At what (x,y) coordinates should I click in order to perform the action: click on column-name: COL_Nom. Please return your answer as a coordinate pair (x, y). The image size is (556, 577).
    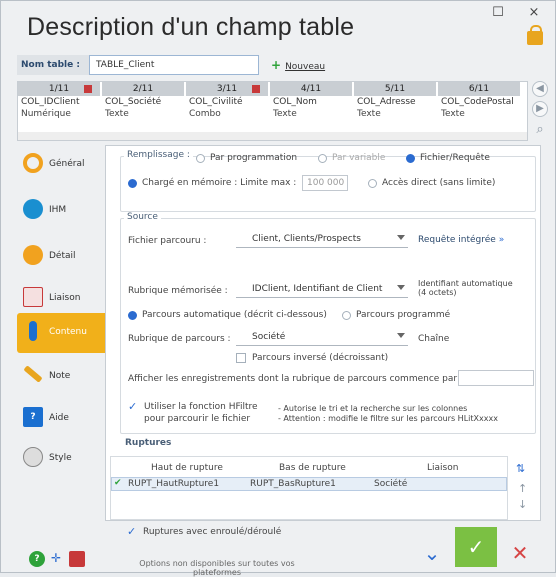
    Looking at the image, I should click on (295, 102).